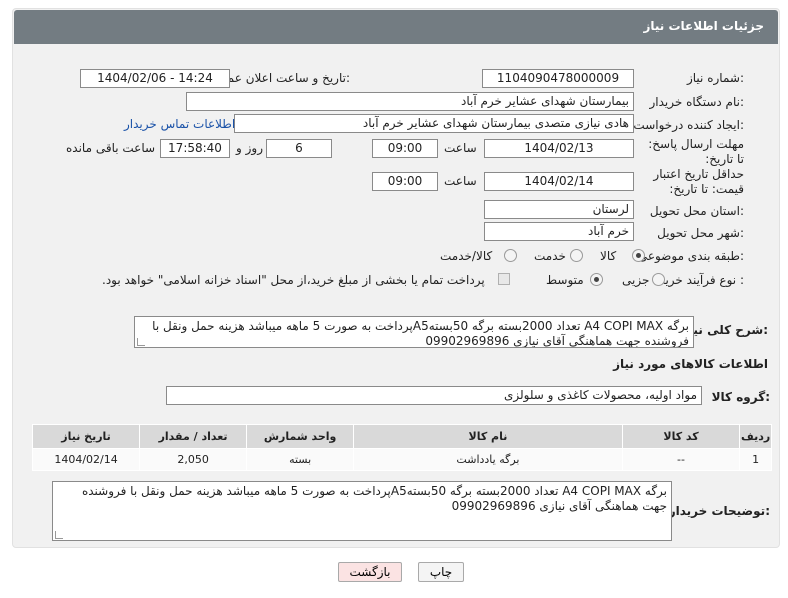 The height and width of the screenshot is (598, 788). I want to click on goods-group-label: گروه کالا:, so click(740, 397).